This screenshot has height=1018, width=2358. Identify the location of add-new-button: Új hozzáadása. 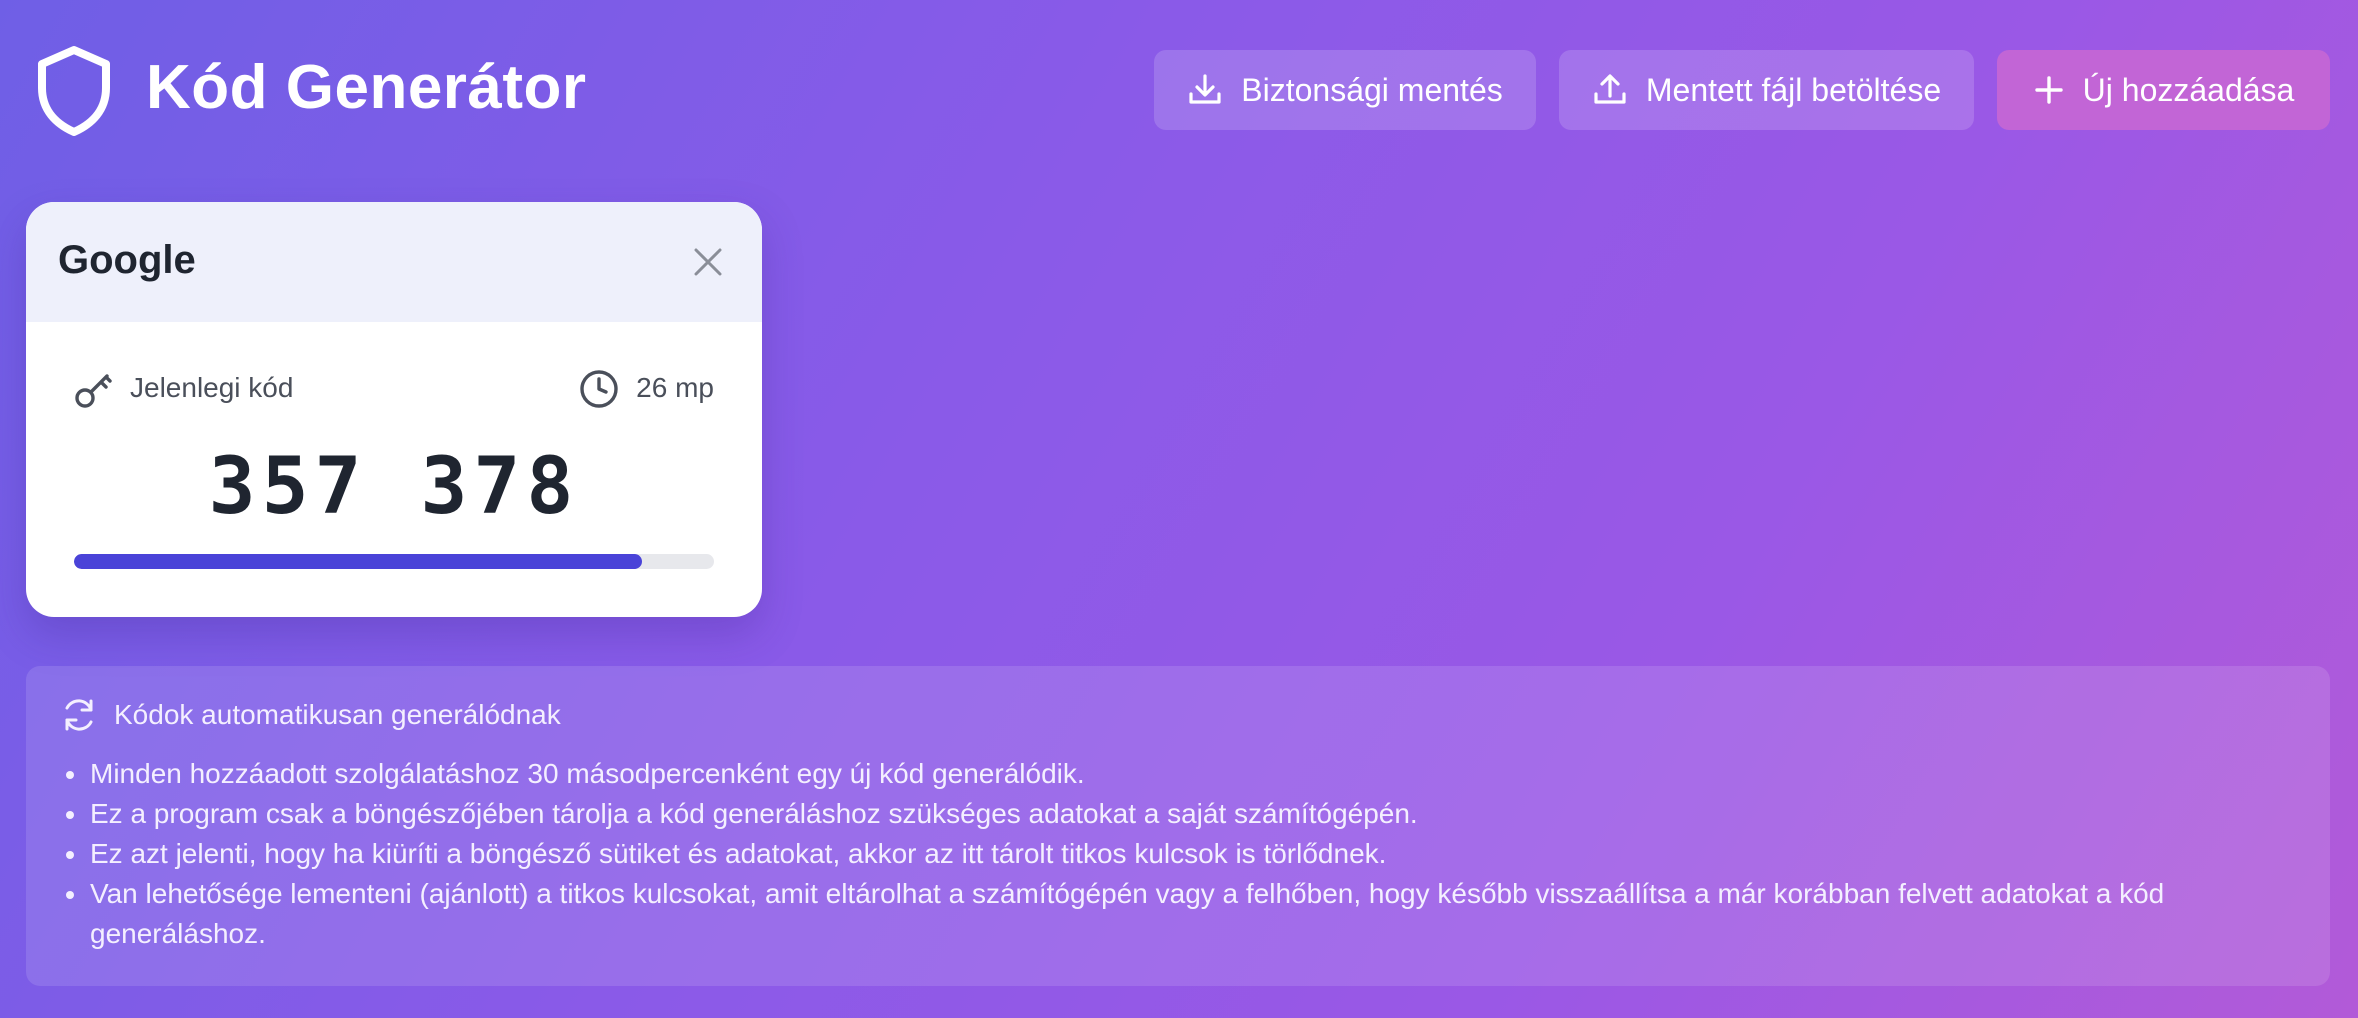
(2163, 90).